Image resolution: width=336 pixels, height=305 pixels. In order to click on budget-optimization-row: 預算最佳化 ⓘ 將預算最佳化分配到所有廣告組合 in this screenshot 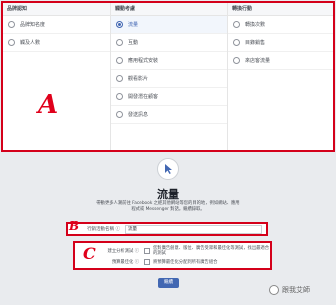, I will do `click(172, 262)`.